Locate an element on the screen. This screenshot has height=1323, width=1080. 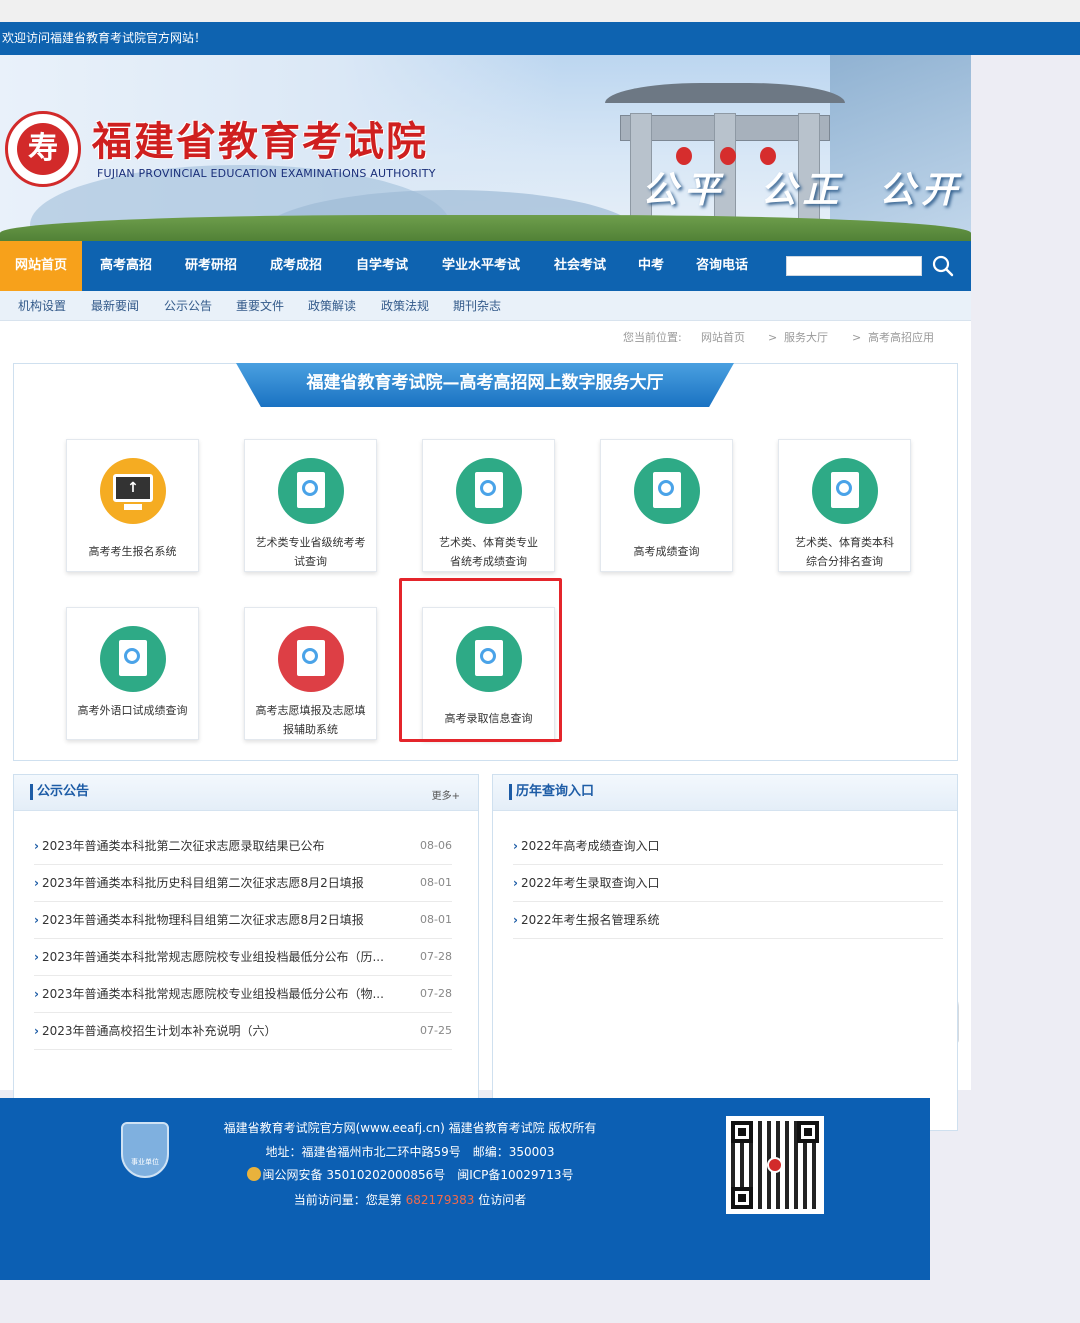
subnav-journals: 期刊杂志 is located at coordinates (477, 306).